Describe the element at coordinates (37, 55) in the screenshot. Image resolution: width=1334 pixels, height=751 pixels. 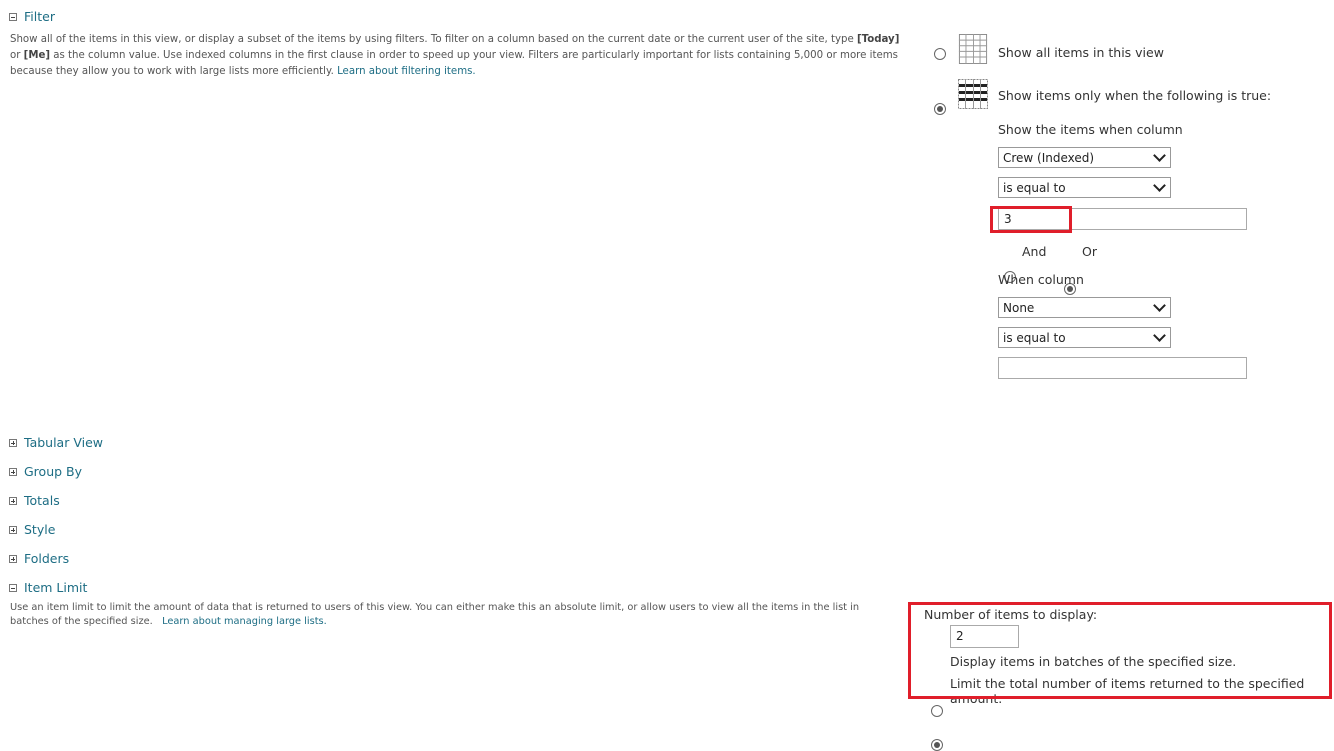
I see `me-token: [Me]` at that location.